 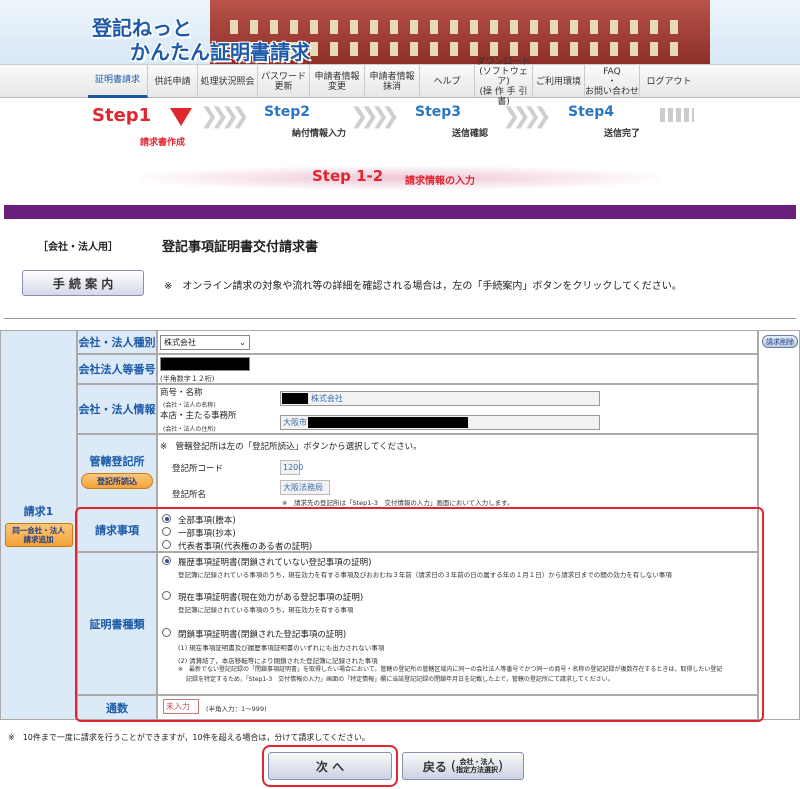 I want to click on guide-button: 手 続 案 内, so click(x=83, y=283).